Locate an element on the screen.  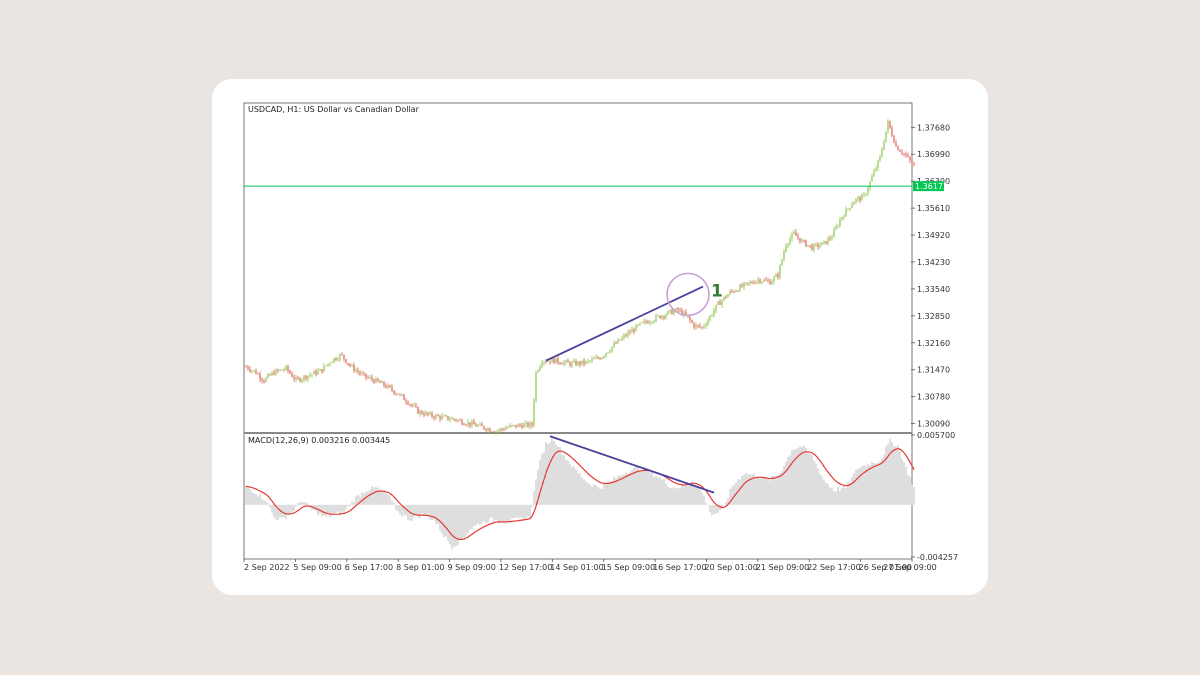
y-tick-label: 1.34230 is located at coordinates (933, 262).